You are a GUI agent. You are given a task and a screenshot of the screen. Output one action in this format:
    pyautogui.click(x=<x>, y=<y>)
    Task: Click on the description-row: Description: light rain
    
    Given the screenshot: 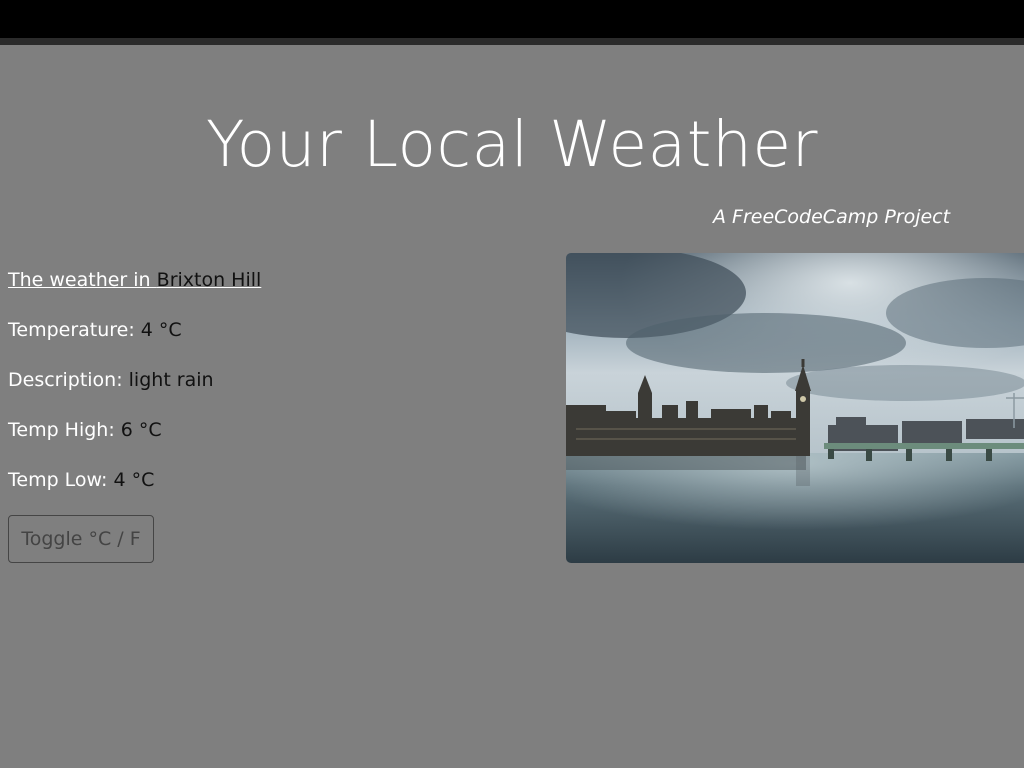 What is the action you would take?
    pyautogui.click(x=134, y=392)
    